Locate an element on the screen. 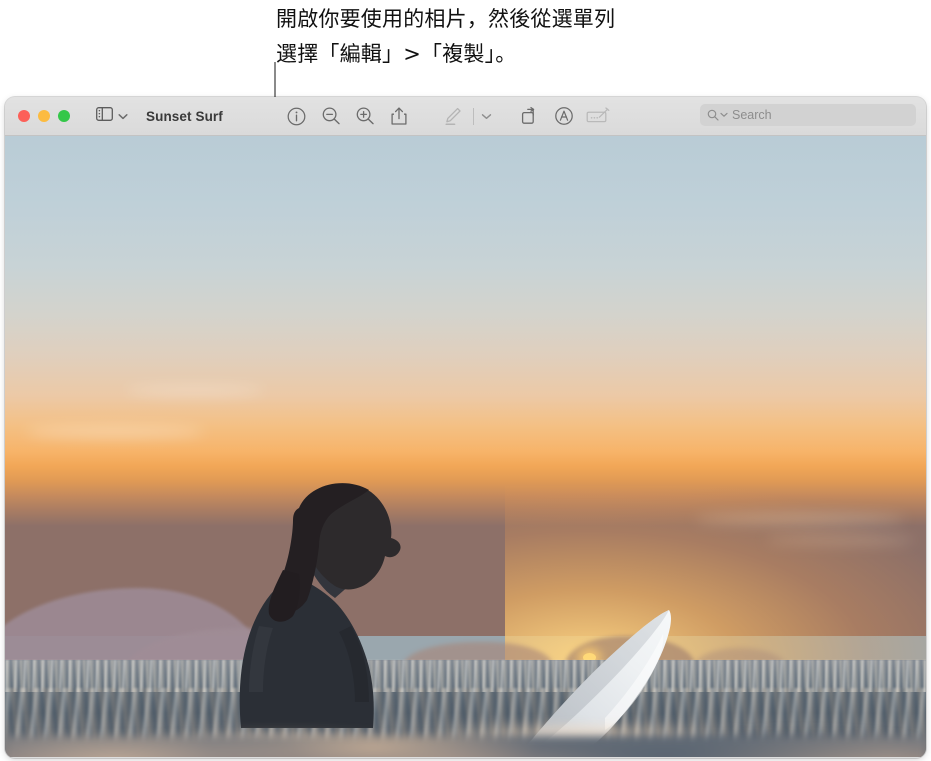 The height and width of the screenshot is (761, 931). rotate-icon is located at coordinates (528, 115).